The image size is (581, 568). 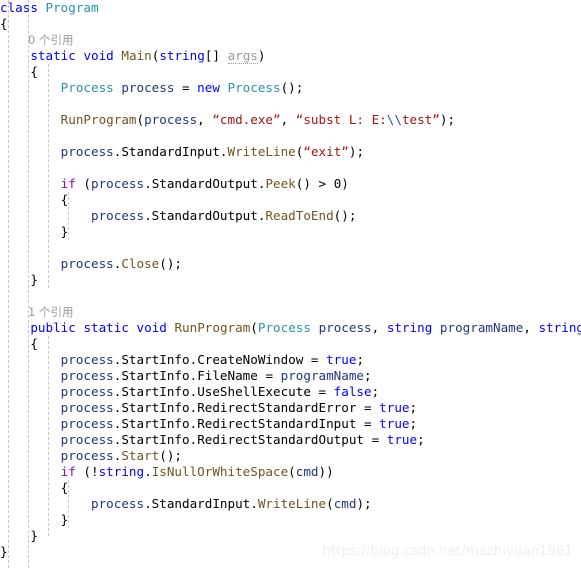 I want to click on token-keyword-static: static, so click(x=106, y=327).